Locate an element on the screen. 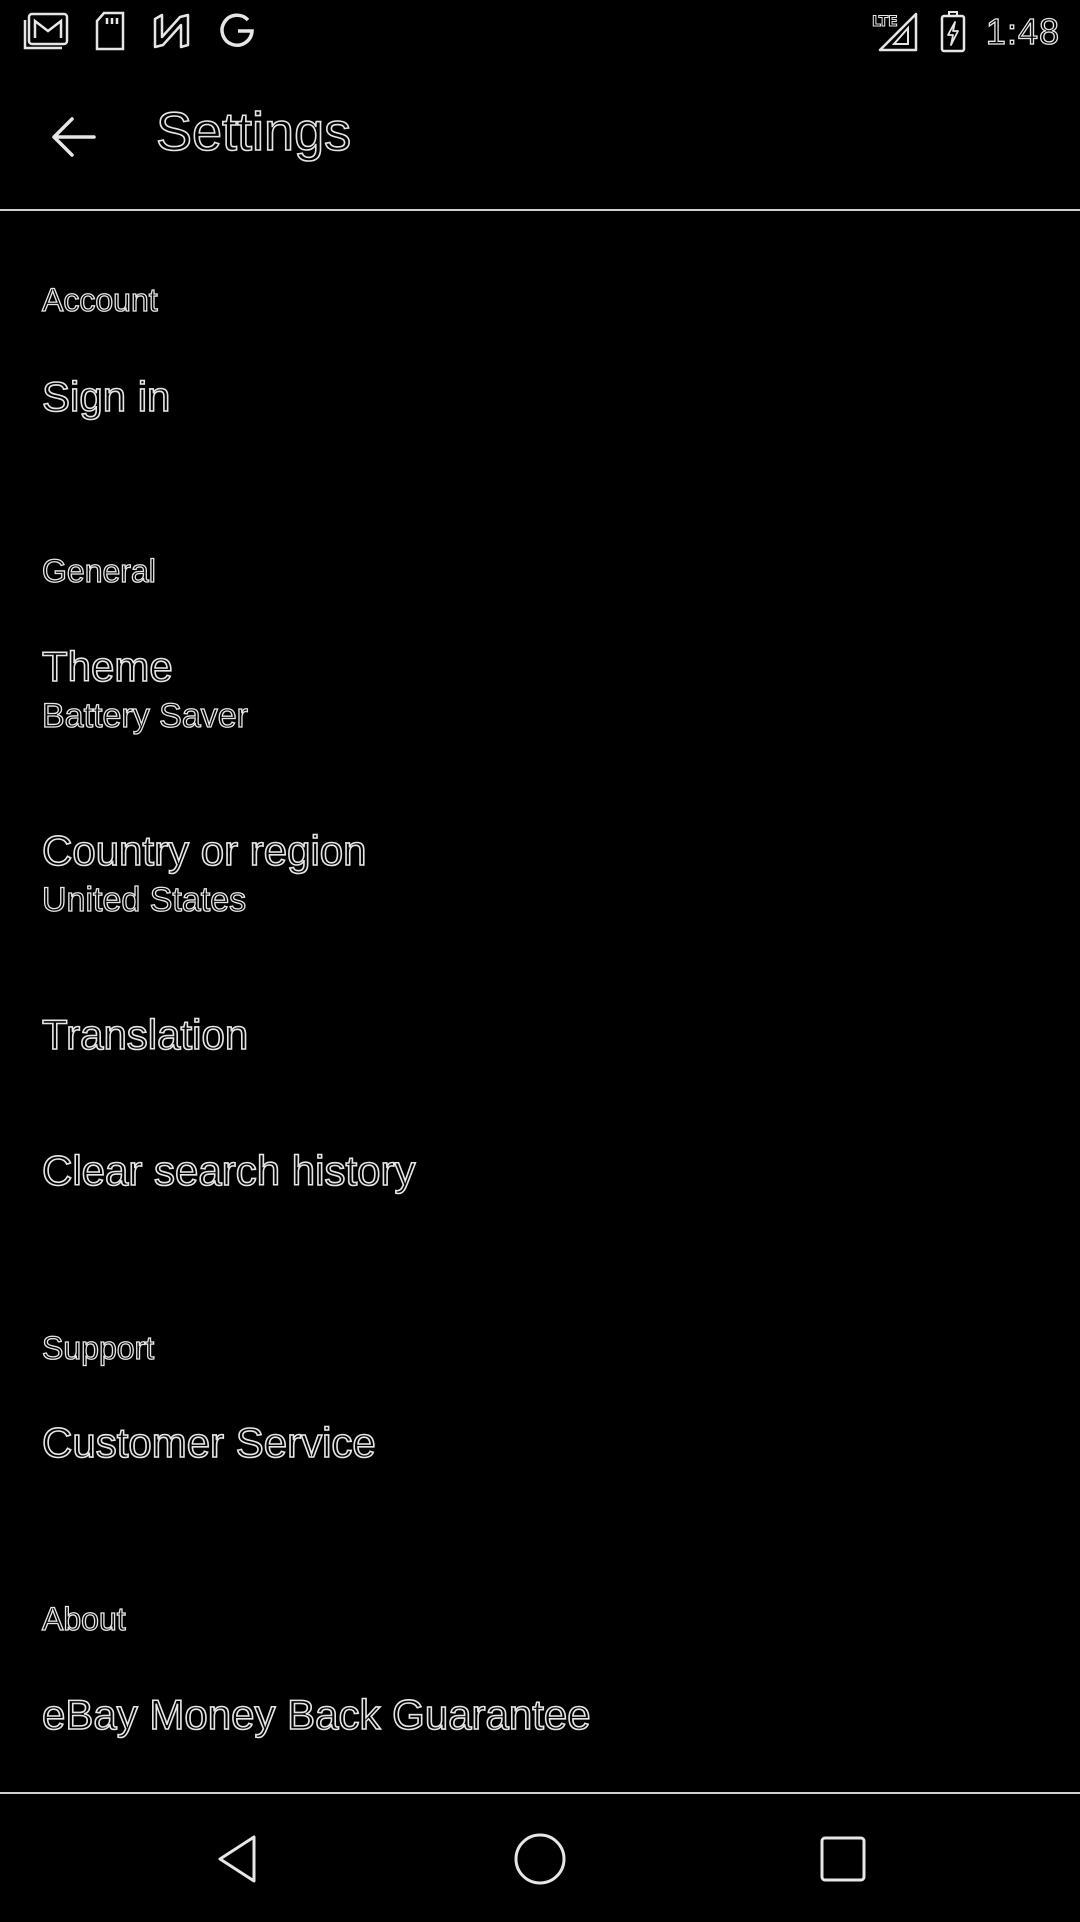  country-region-value: United States is located at coordinates (144, 899).